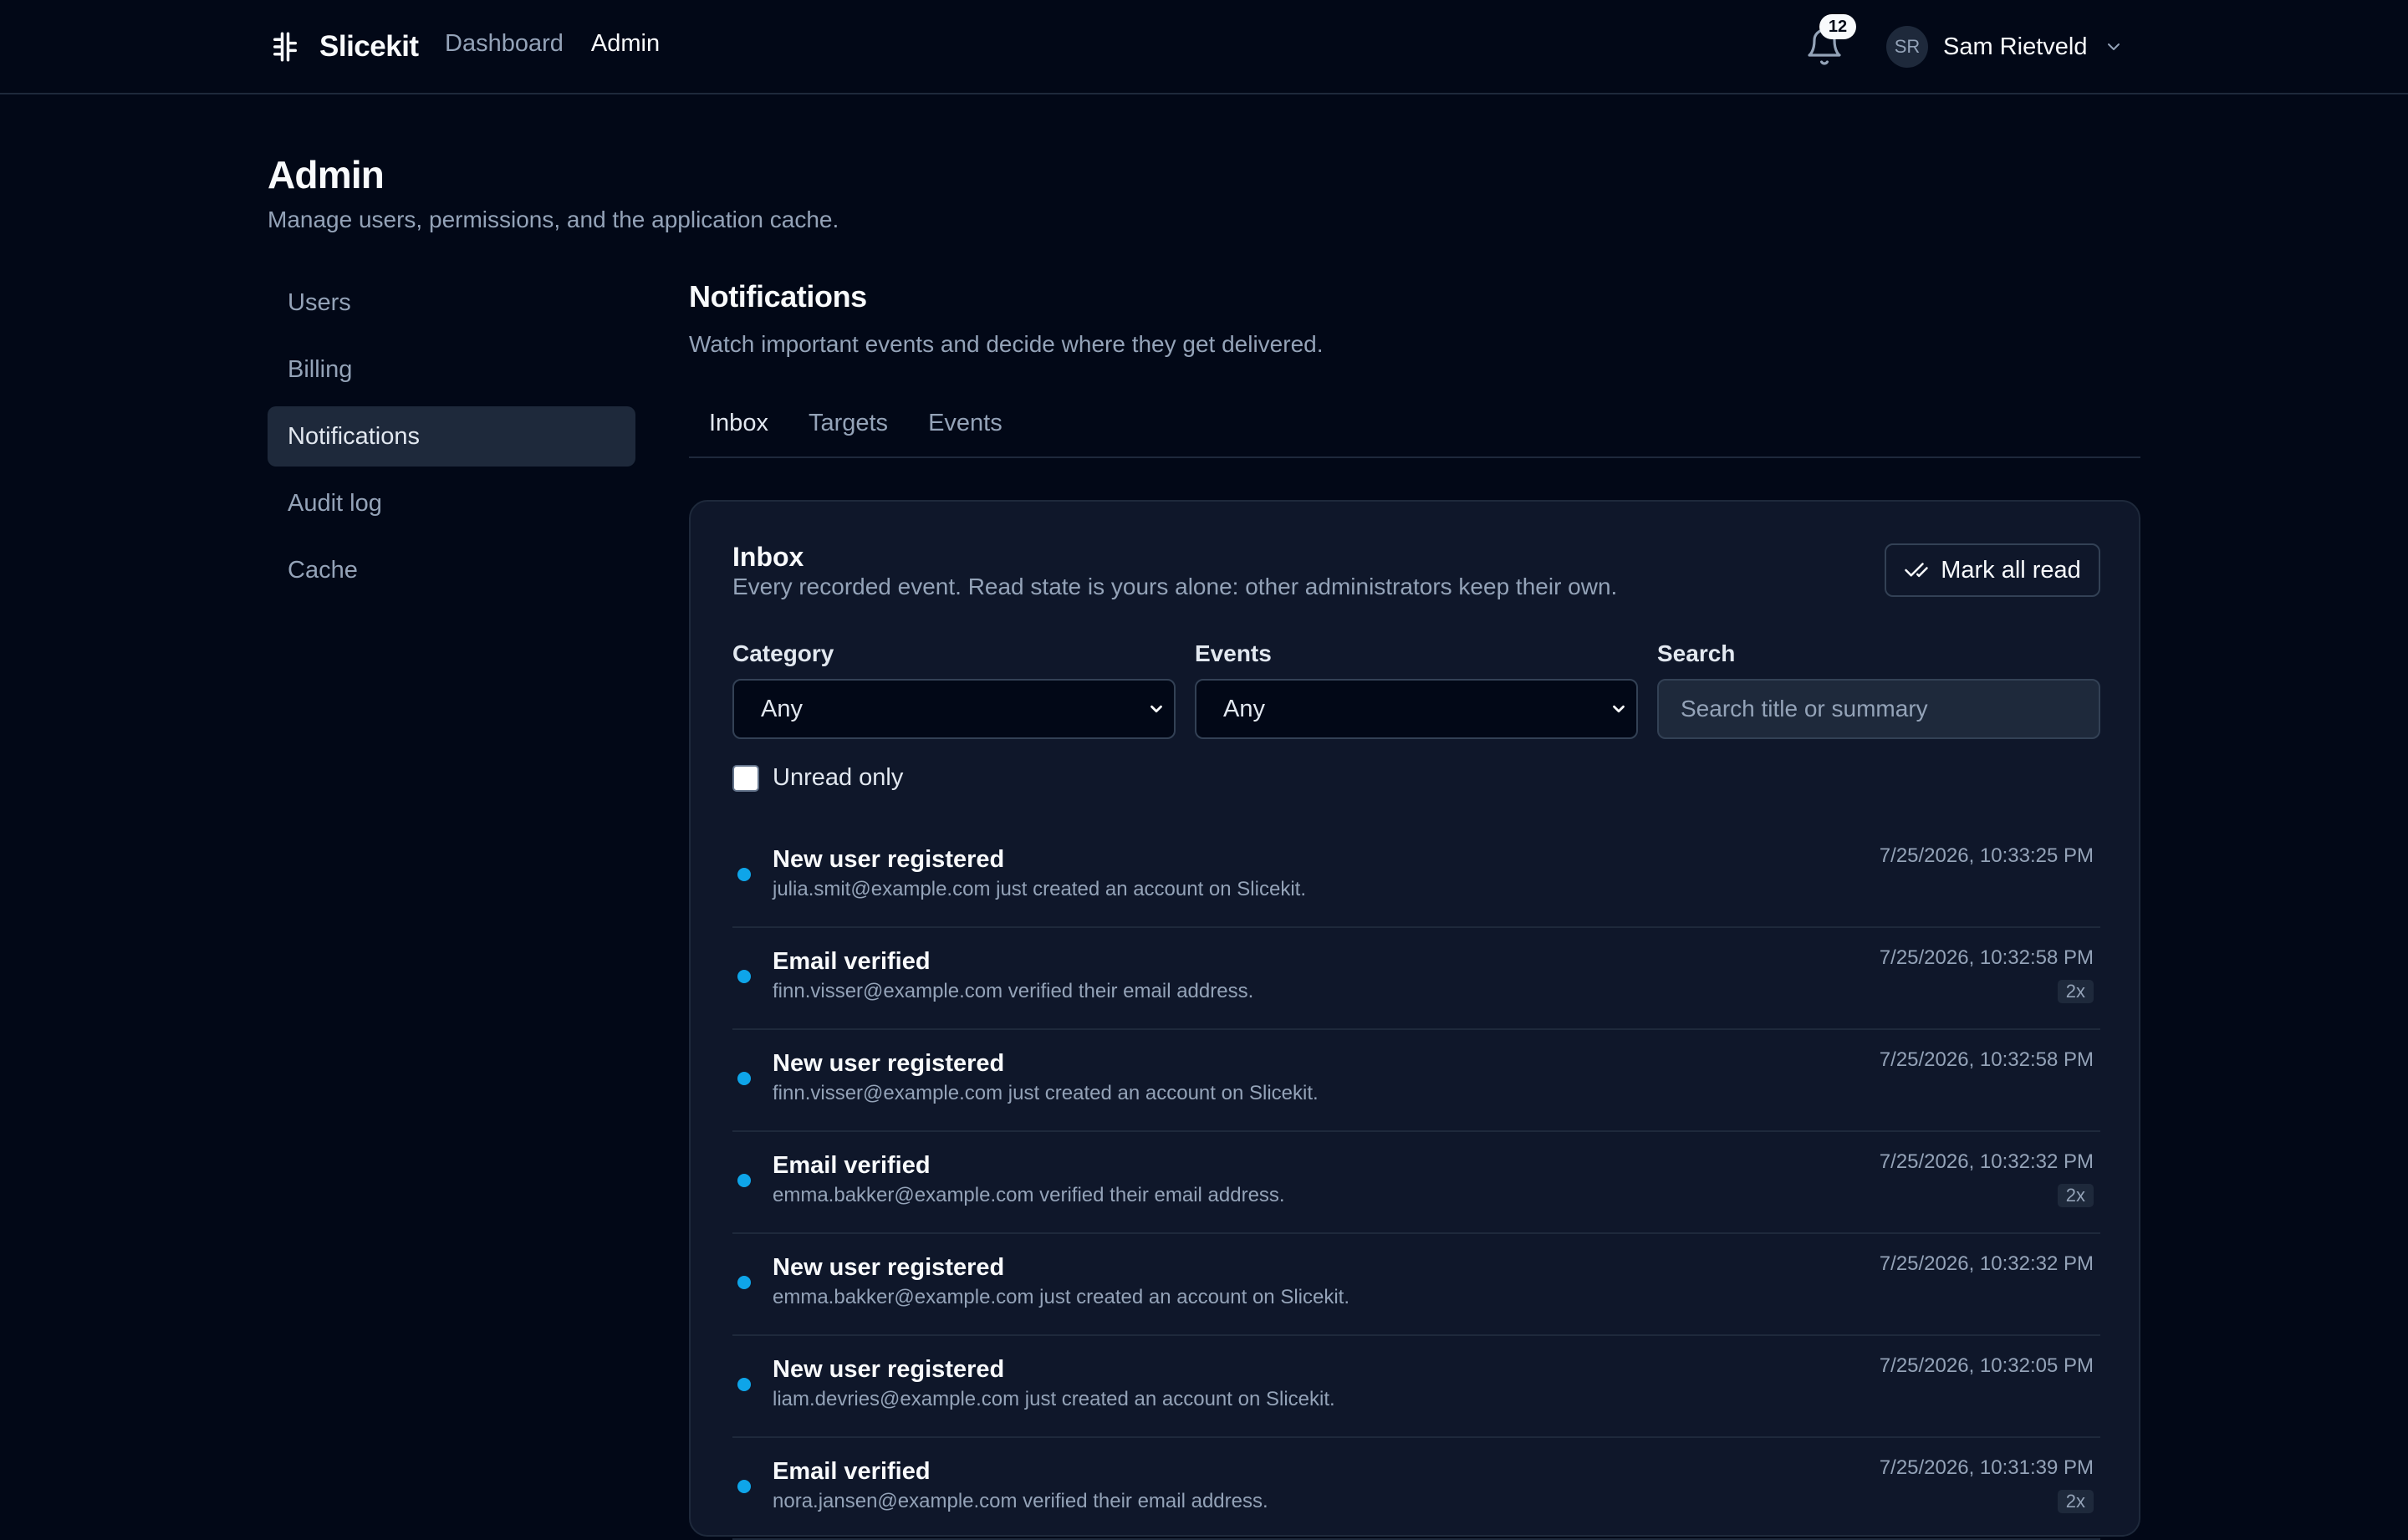 Image resolution: width=2408 pixels, height=1540 pixels. Describe the element at coordinates (285, 47) in the screenshot. I see `slicekit-logo-icon` at that location.